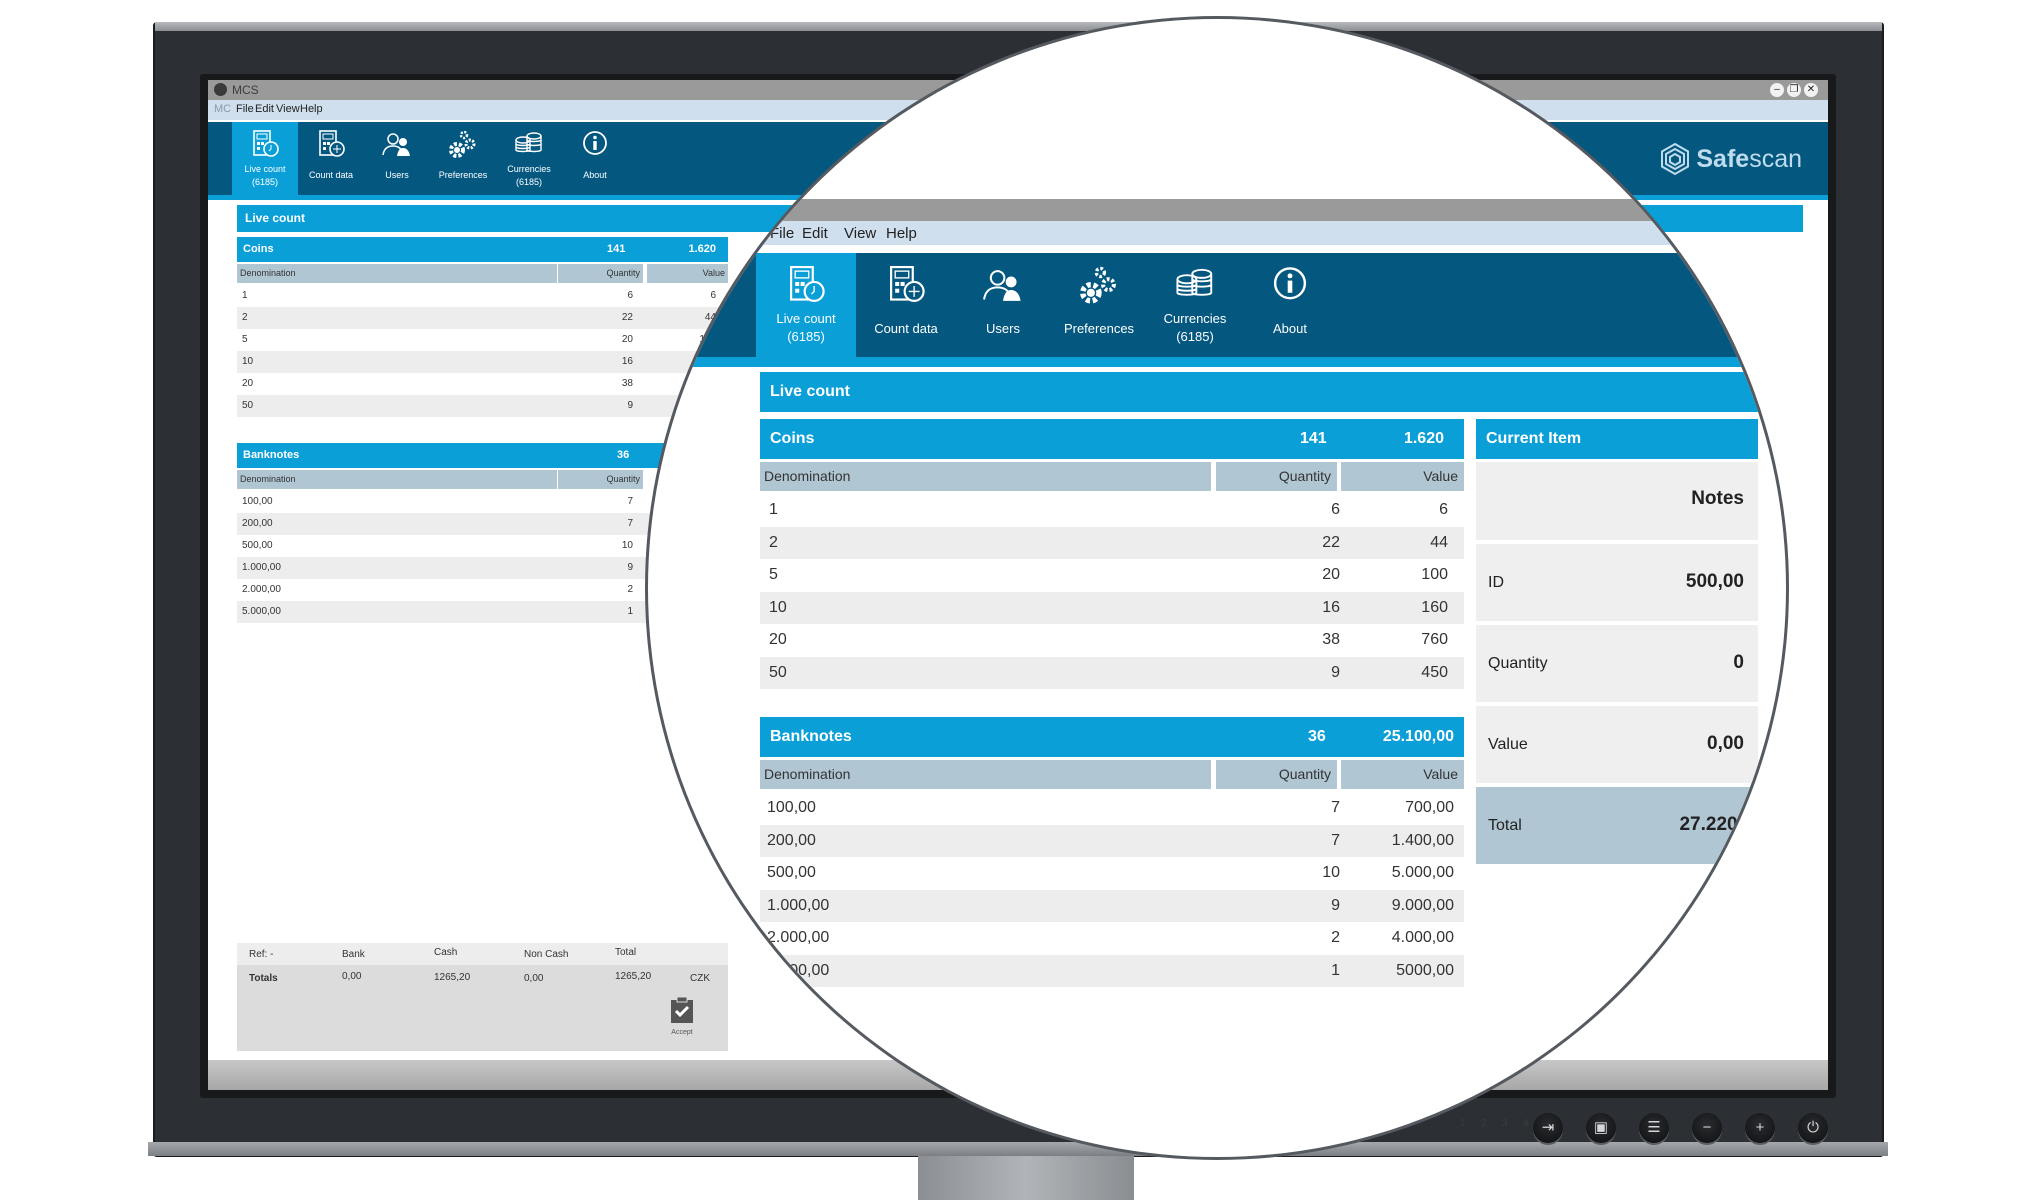 This screenshot has width=2040, height=1200. I want to click on denomination-cell: 1.000,00, so click(798, 905).